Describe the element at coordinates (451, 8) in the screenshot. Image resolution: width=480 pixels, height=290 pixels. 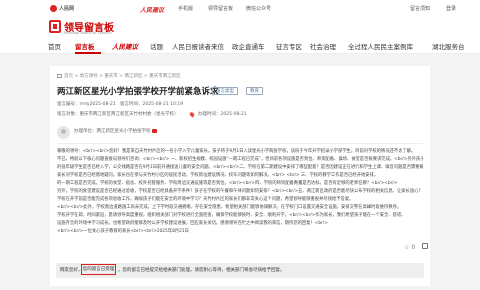
I see `login-link: 登录` at that location.